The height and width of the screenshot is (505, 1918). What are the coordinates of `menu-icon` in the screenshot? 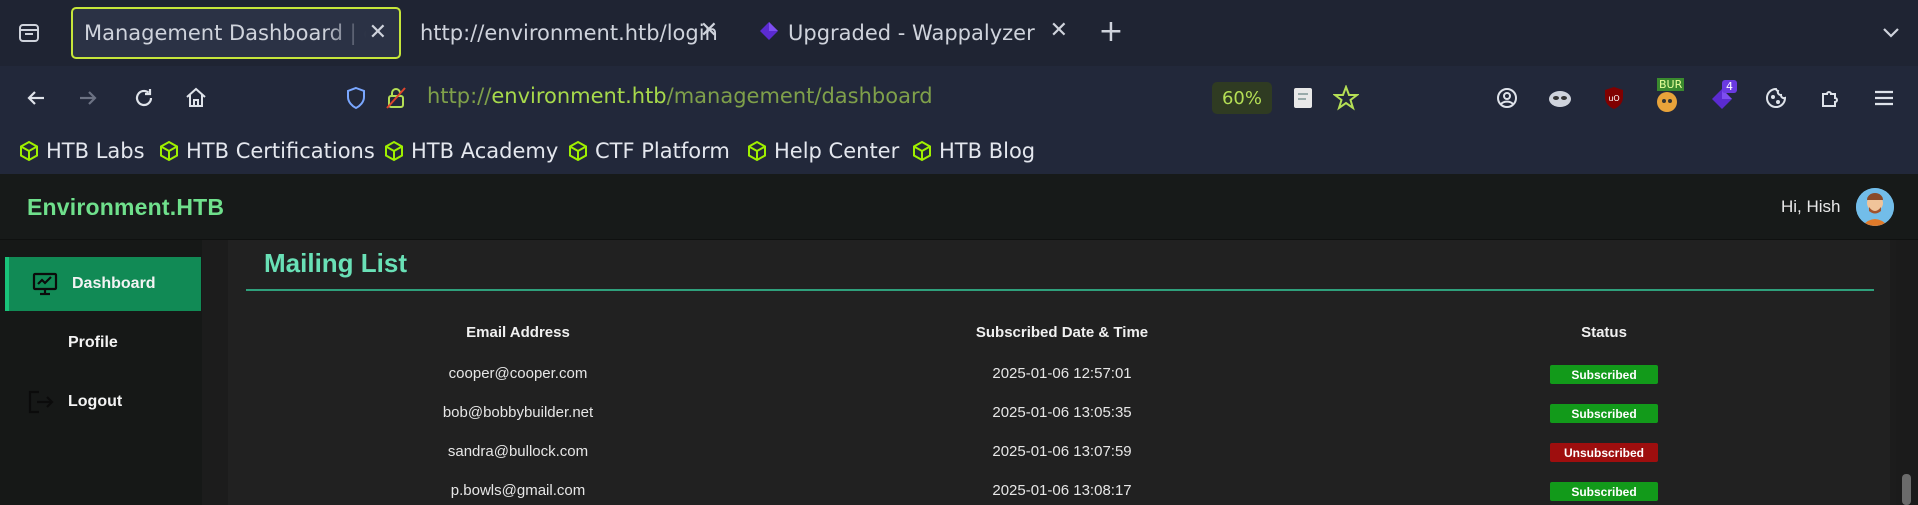 It's located at (1884, 98).